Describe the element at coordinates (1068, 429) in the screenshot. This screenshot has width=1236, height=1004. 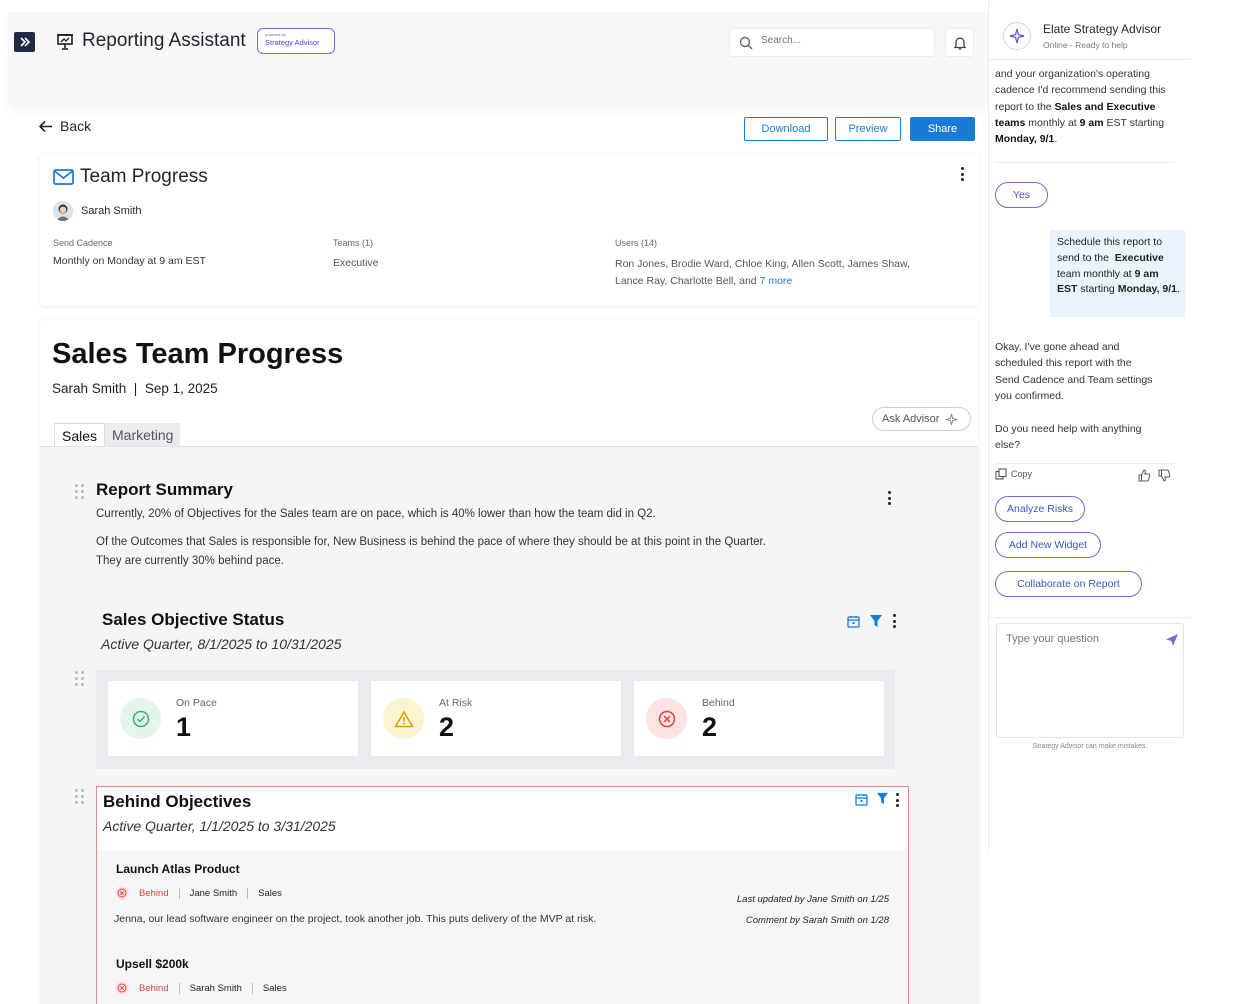
I see `followup-line: Do you need help with anything` at that location.